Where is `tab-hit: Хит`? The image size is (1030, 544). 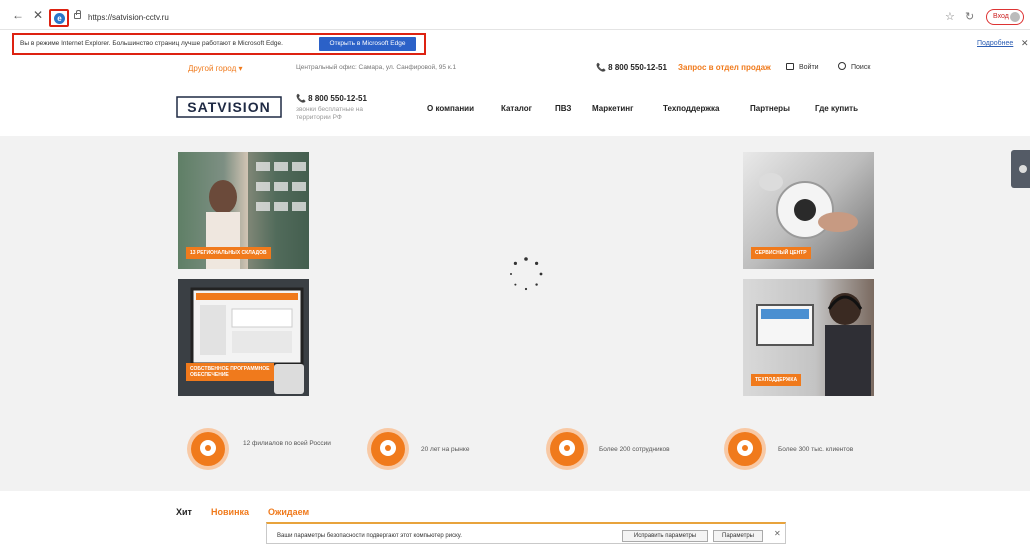 tab-hit: Хит is located at coordinates (184, 512).